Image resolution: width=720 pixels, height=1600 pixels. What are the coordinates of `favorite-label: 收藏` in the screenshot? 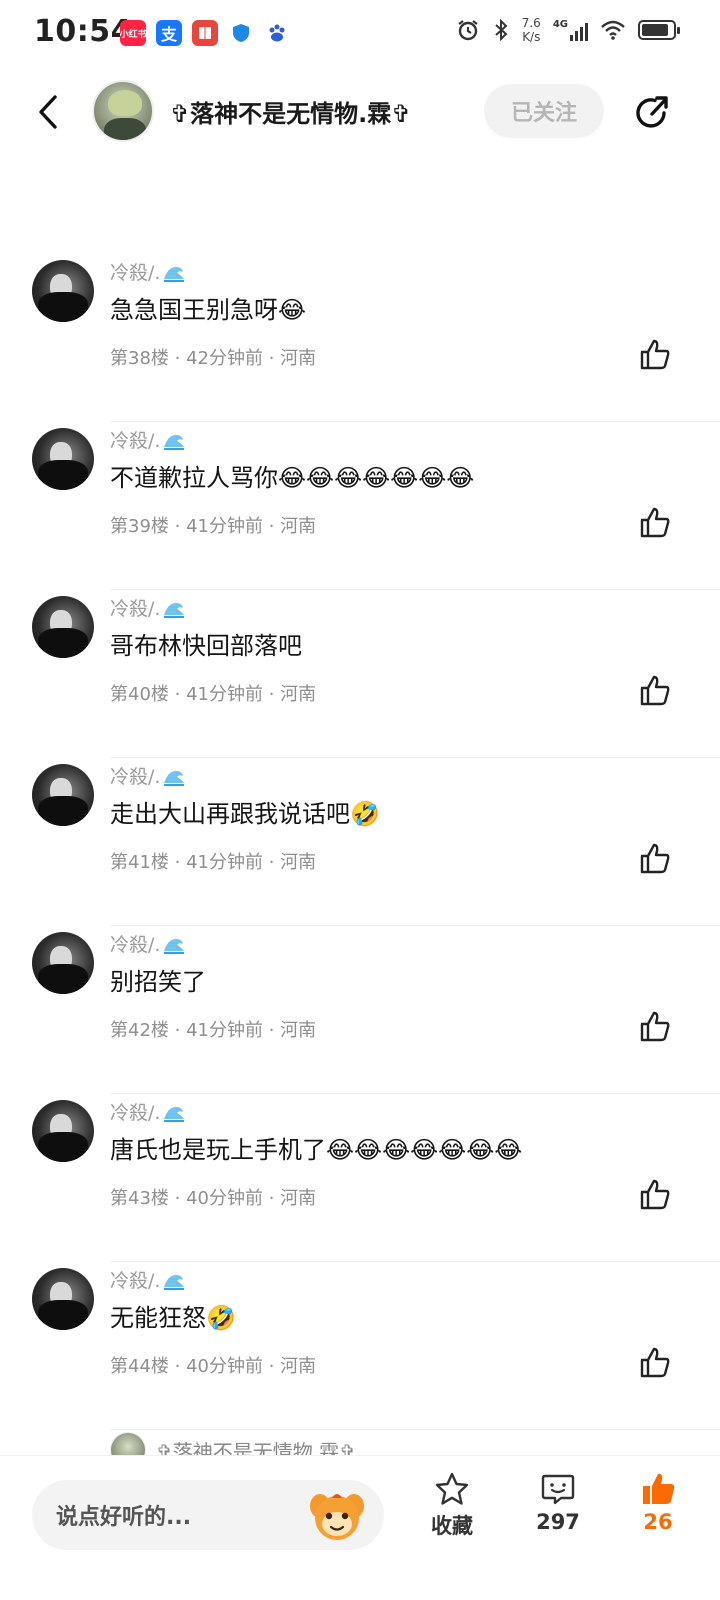 It's located at (452, 1526).